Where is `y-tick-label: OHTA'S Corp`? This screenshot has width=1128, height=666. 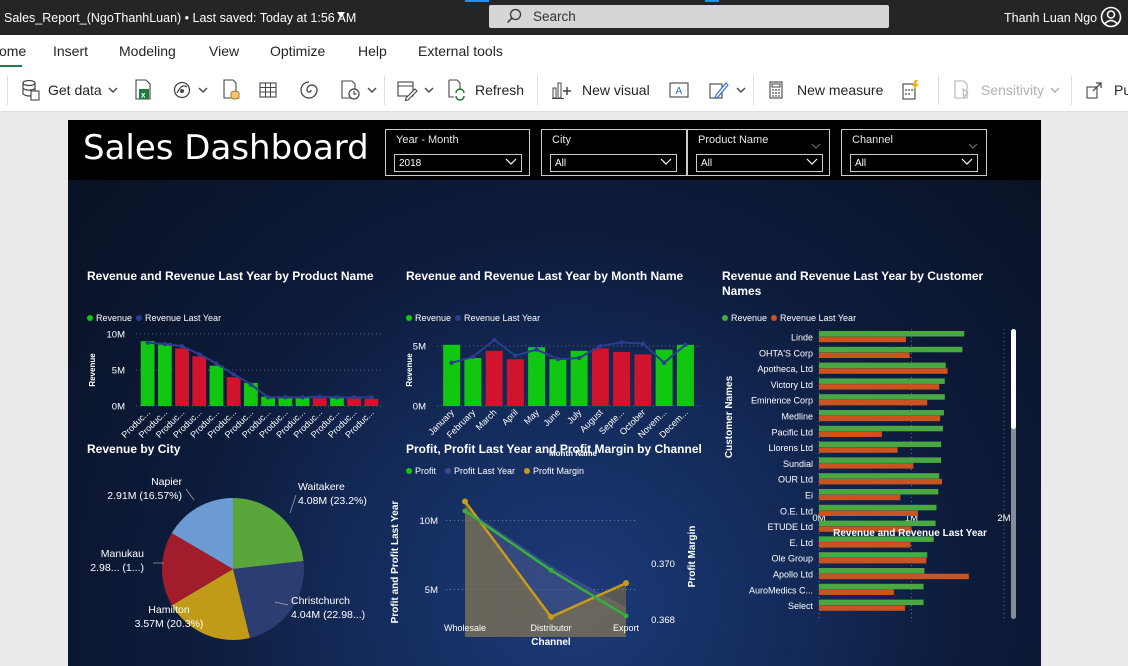
y-tick-label: OHTA'S Corp is located at coordinates (786, 353).